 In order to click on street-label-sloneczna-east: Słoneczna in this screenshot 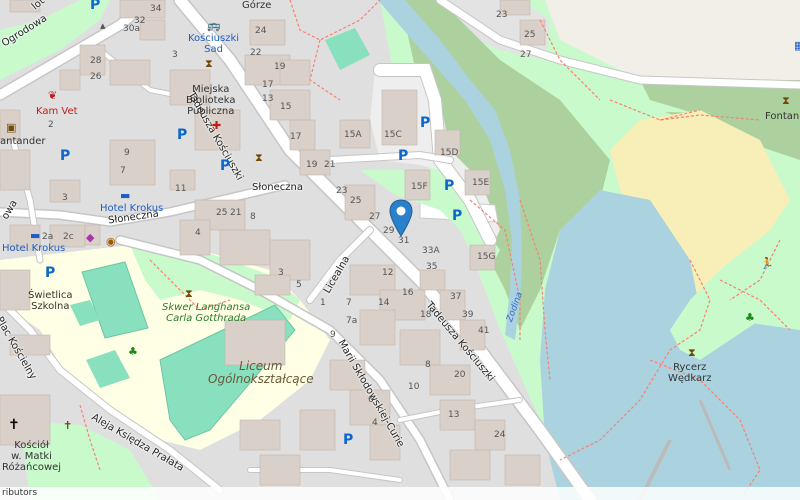, I will do `click(278, 187)`.